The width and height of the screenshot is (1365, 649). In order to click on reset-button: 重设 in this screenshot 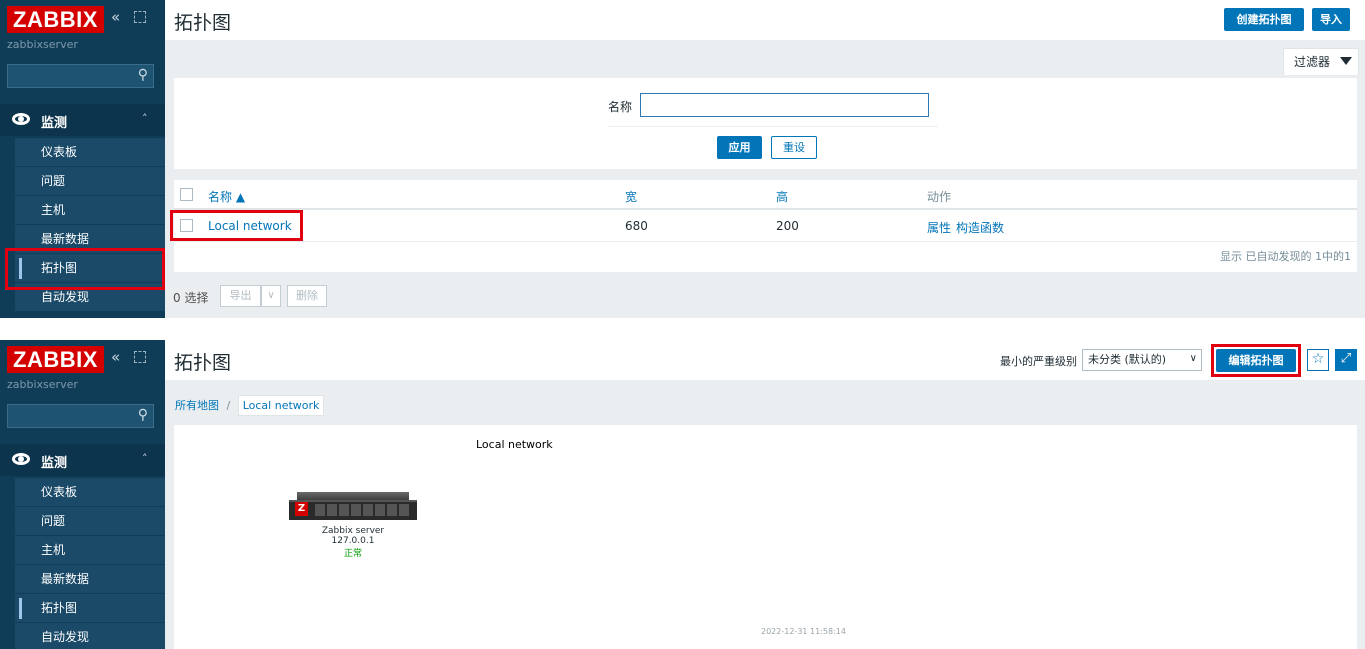, I will do `click(794, 147)`.